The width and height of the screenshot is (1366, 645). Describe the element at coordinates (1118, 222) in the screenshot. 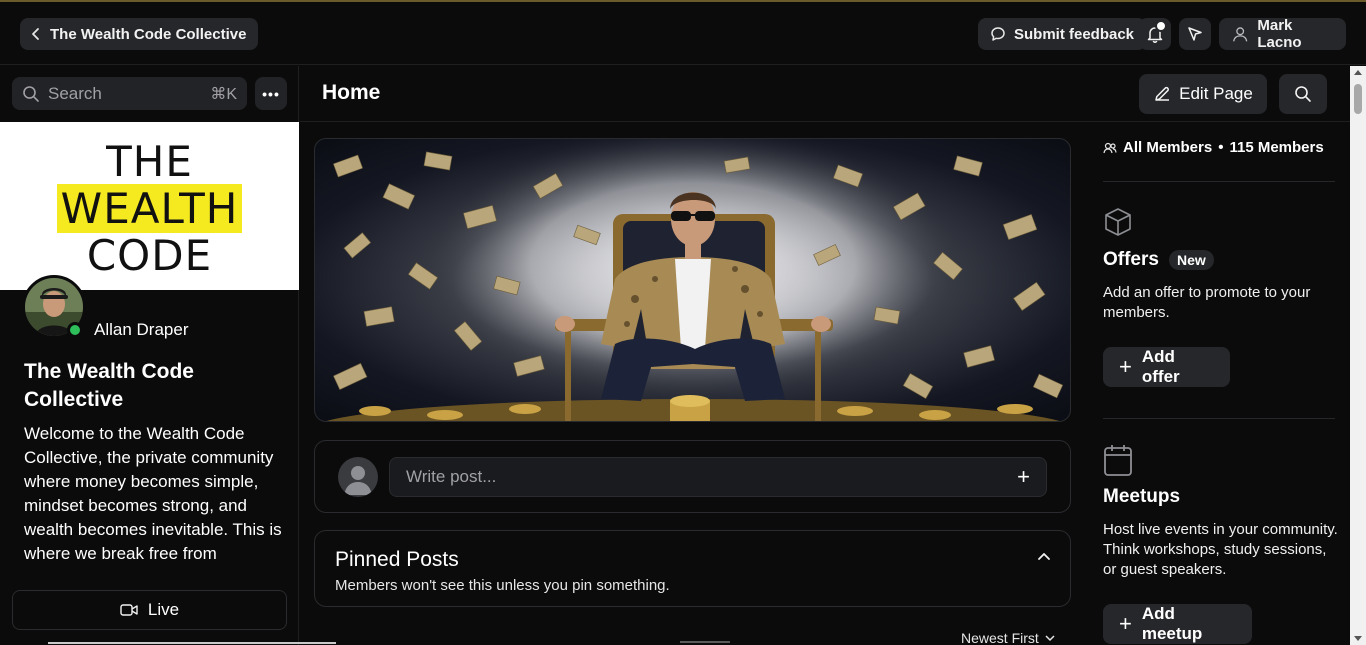

I see `box-icon` at that location.